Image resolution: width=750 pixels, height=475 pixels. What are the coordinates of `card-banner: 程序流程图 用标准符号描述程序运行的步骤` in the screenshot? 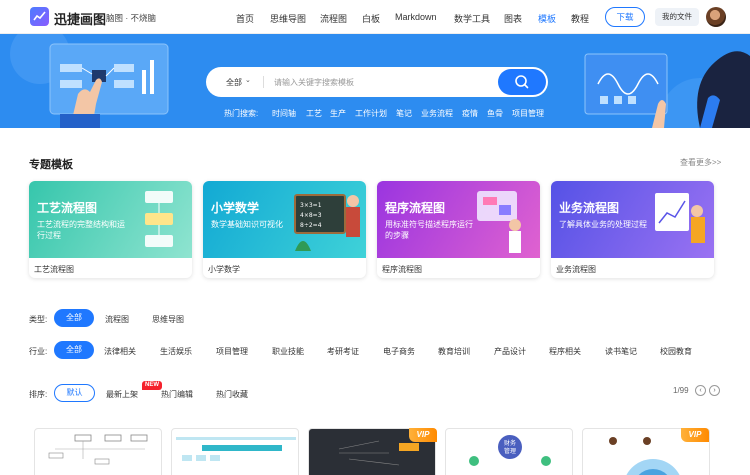 It's located at (458, 219).